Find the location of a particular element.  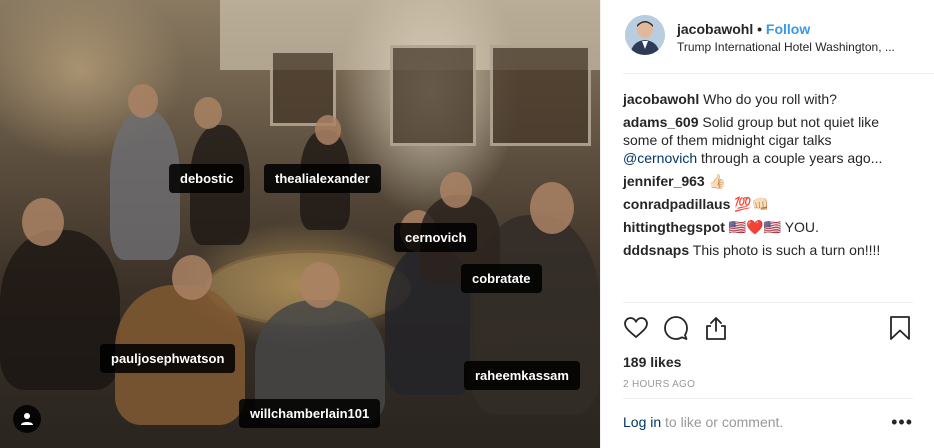

bookmark-icon is located at coordinates (900, 328).